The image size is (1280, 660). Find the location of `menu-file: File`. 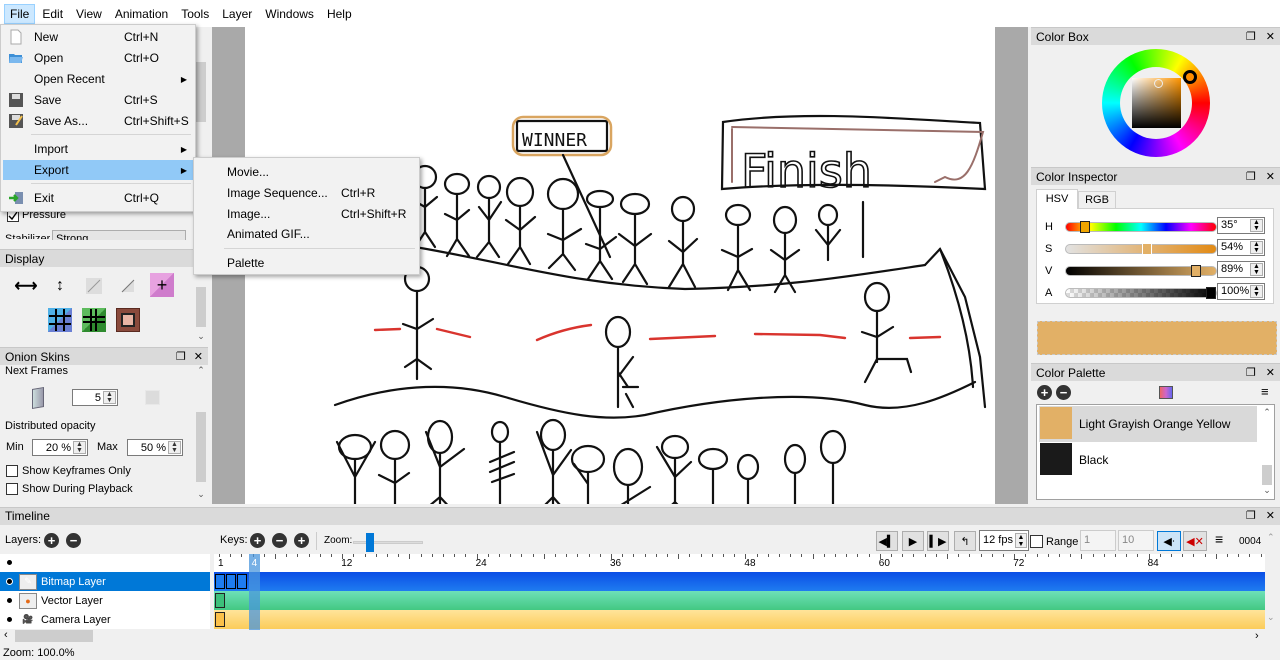

menu-file: File is located at coordinates (20, 13).